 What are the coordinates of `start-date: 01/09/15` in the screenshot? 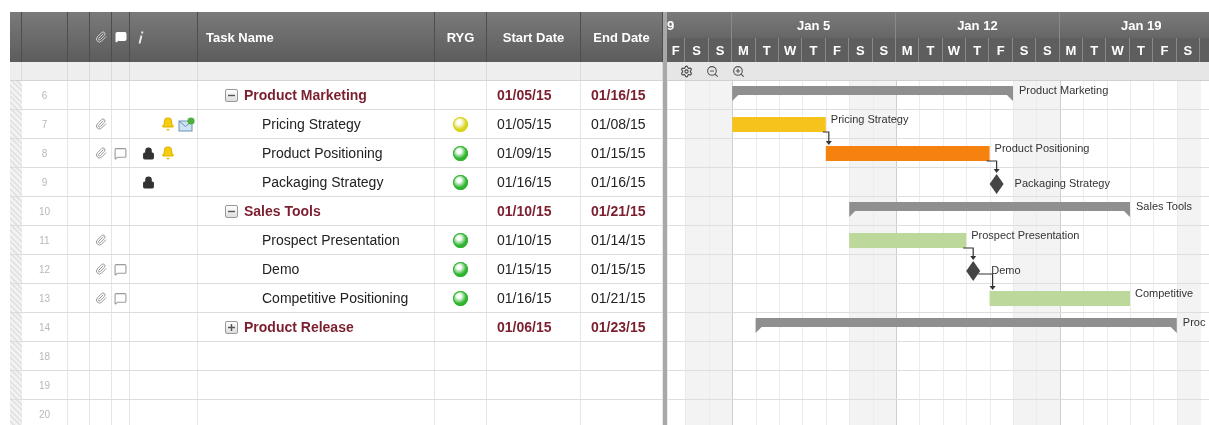 It's located at (534, 153).